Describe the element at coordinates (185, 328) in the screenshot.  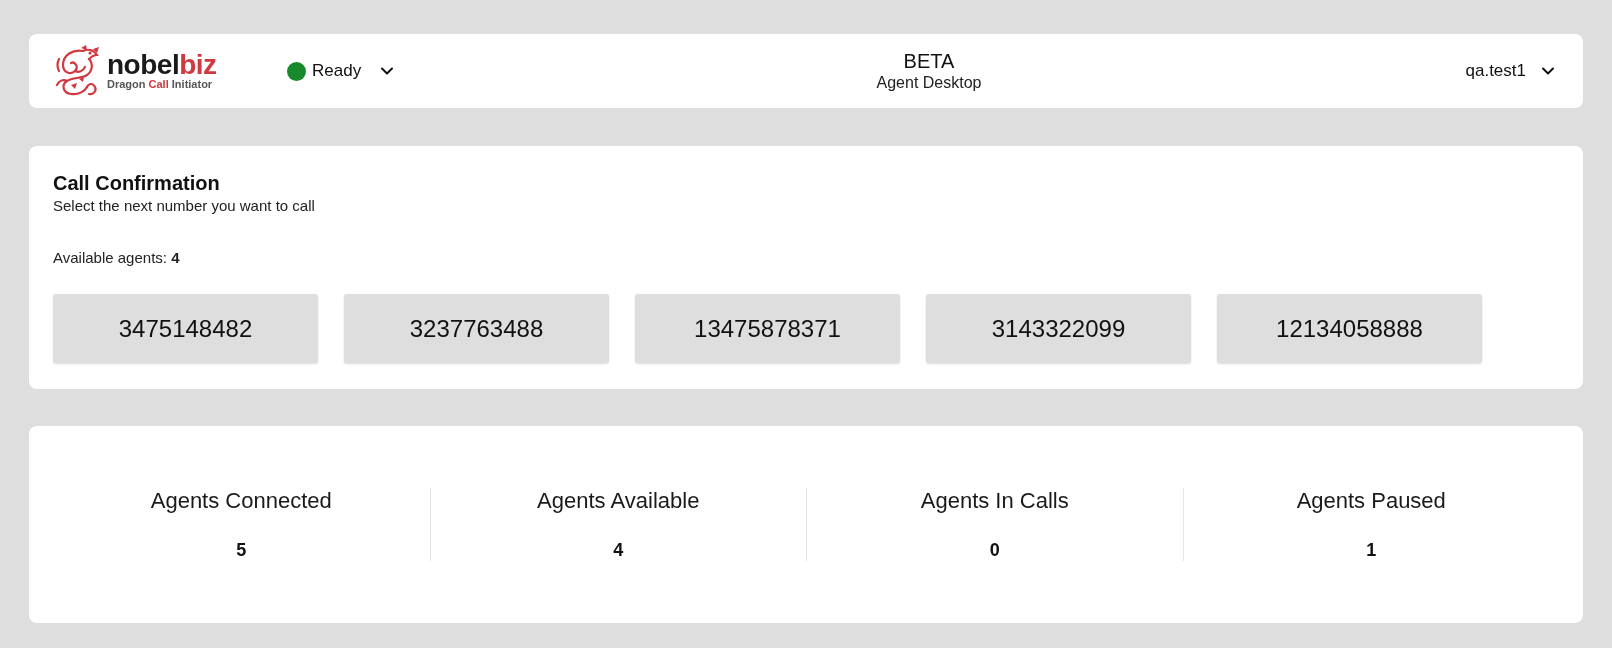
I see `phone-number-button: 3475148482` at that location.